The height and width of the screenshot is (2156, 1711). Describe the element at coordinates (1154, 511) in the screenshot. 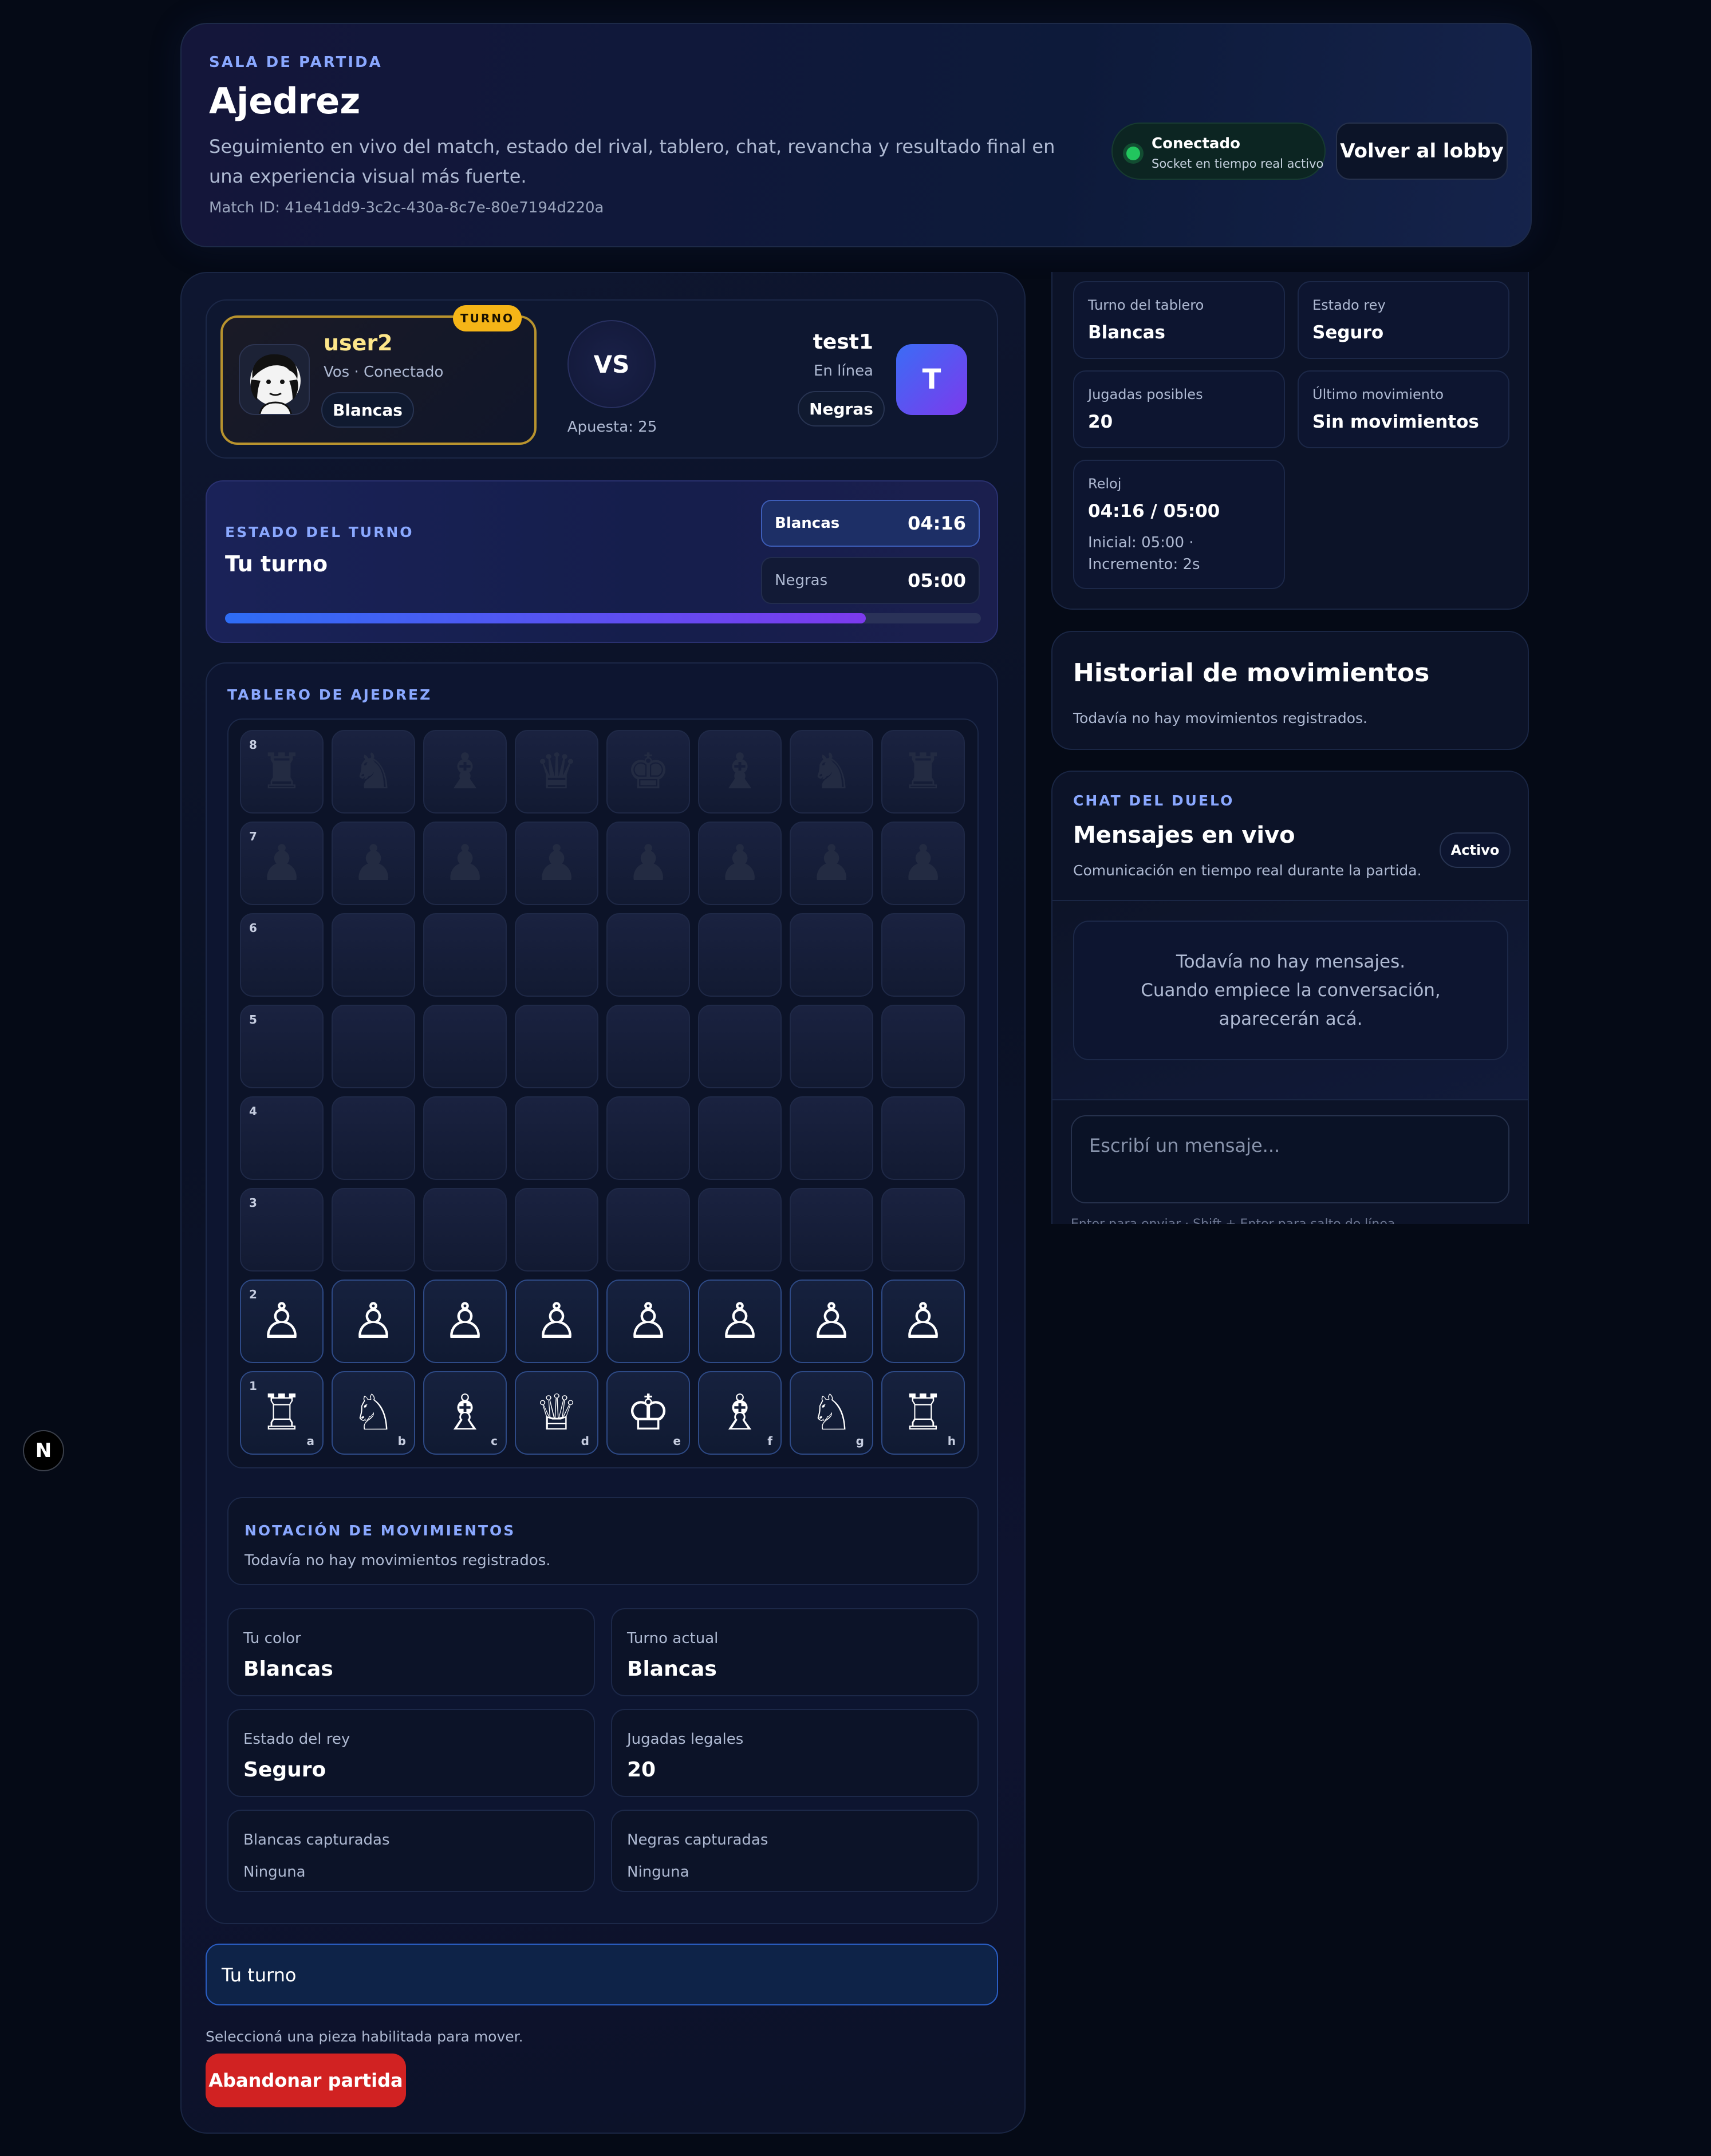

I see `side-stat-value: 04:16 / 05:00` at that location.